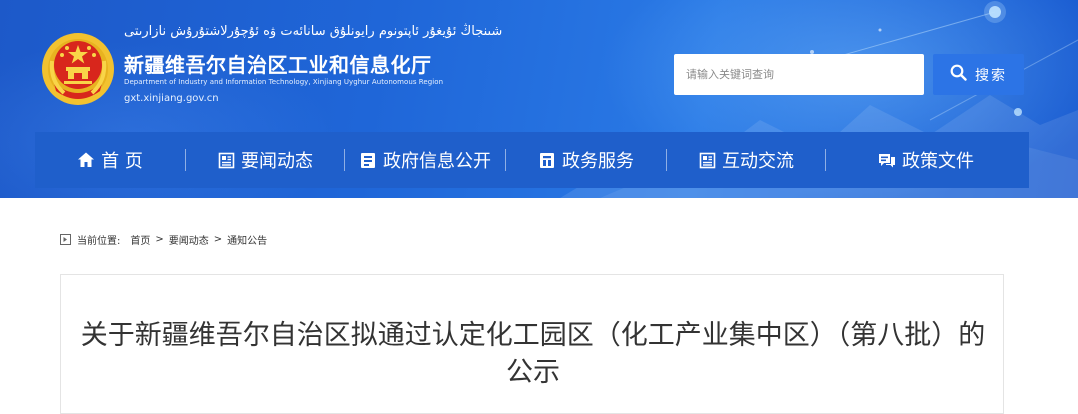  Describe the element at coordinates (758, 161) in the screenshot. I see `nav-item-label: 互动交流` at that location.